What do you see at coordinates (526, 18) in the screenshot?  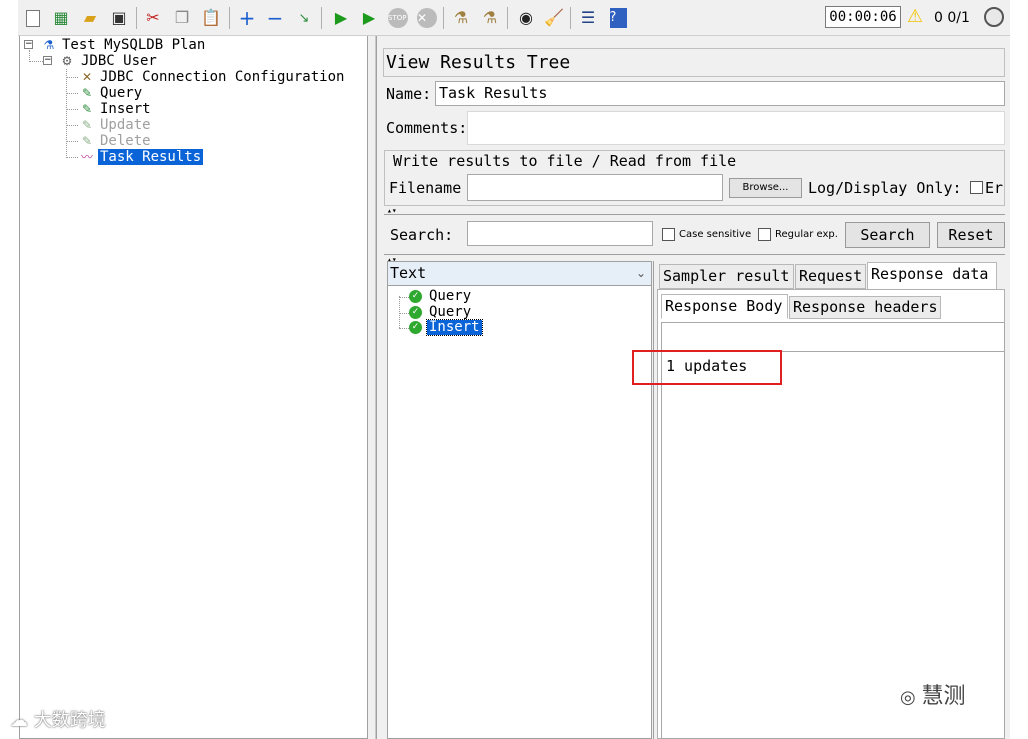 I see `search-icon: ◉` at bounding box center [526, 18].